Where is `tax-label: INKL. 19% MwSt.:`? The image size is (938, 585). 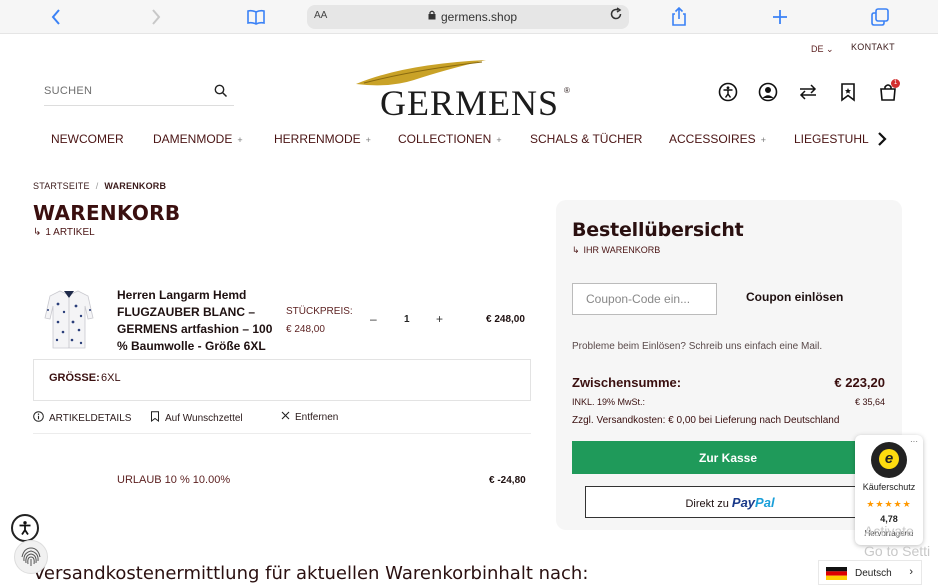
tax-label: INKL. 19% MwSt.: is located at coordinates (609, 402).